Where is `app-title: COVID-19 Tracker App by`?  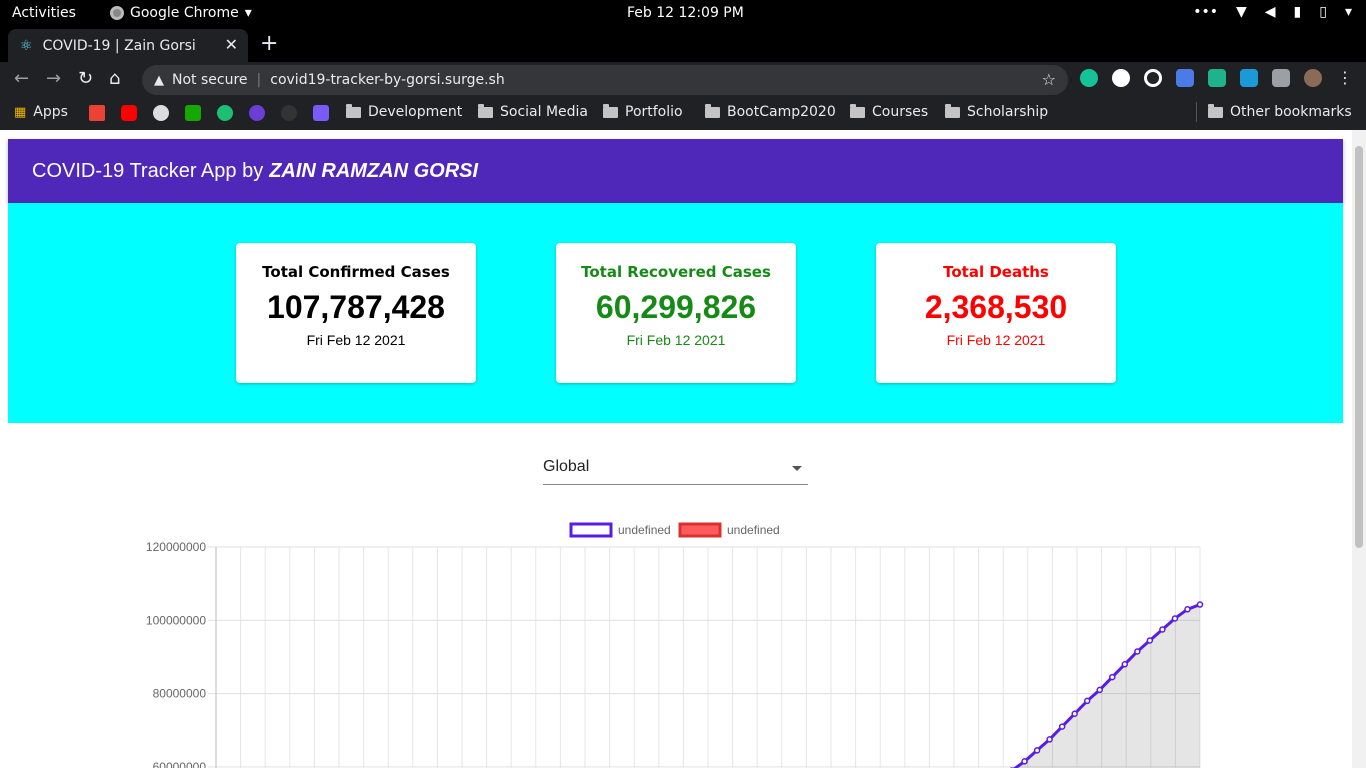
app-title: COVID-19 Tracker App by is located at coordinates (148, 170).